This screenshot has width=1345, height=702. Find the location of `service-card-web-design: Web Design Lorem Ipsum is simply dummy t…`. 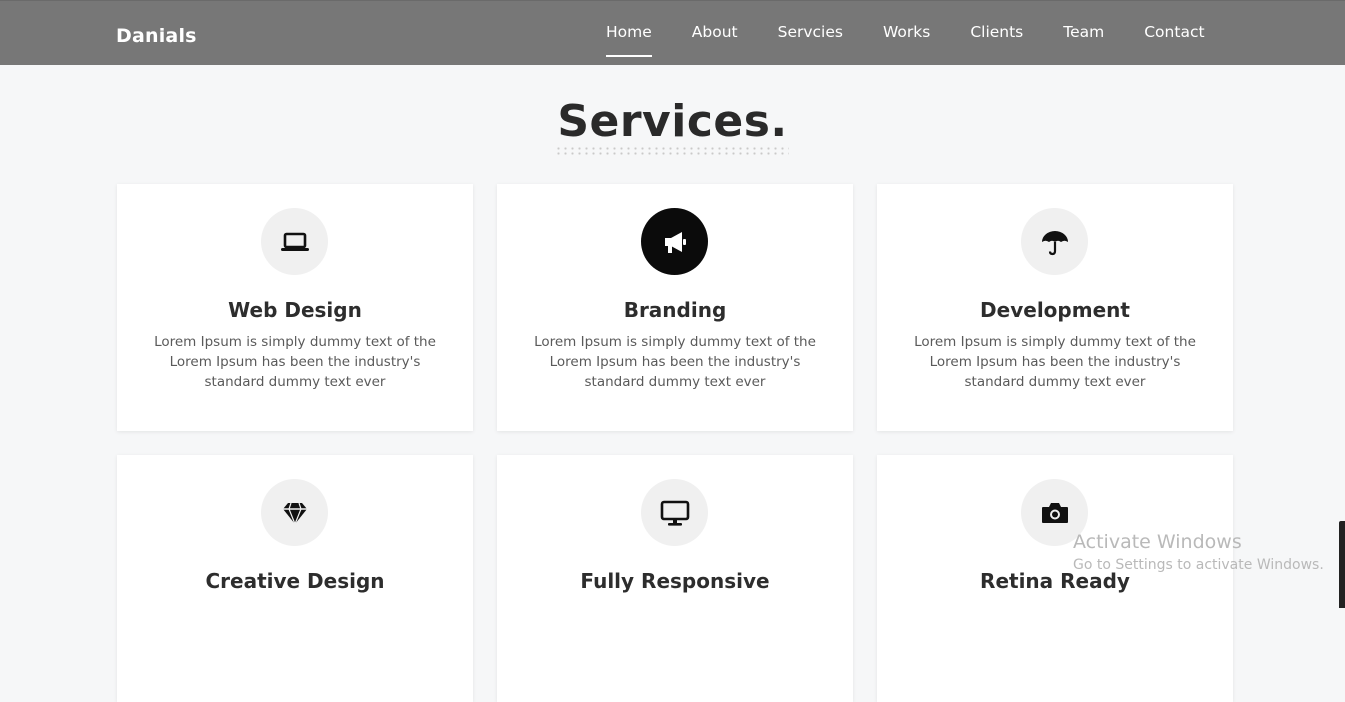

service-card-web-design: Web Design Lorem Ipsum is simply dummy t… is located at coordinates (295, 307).